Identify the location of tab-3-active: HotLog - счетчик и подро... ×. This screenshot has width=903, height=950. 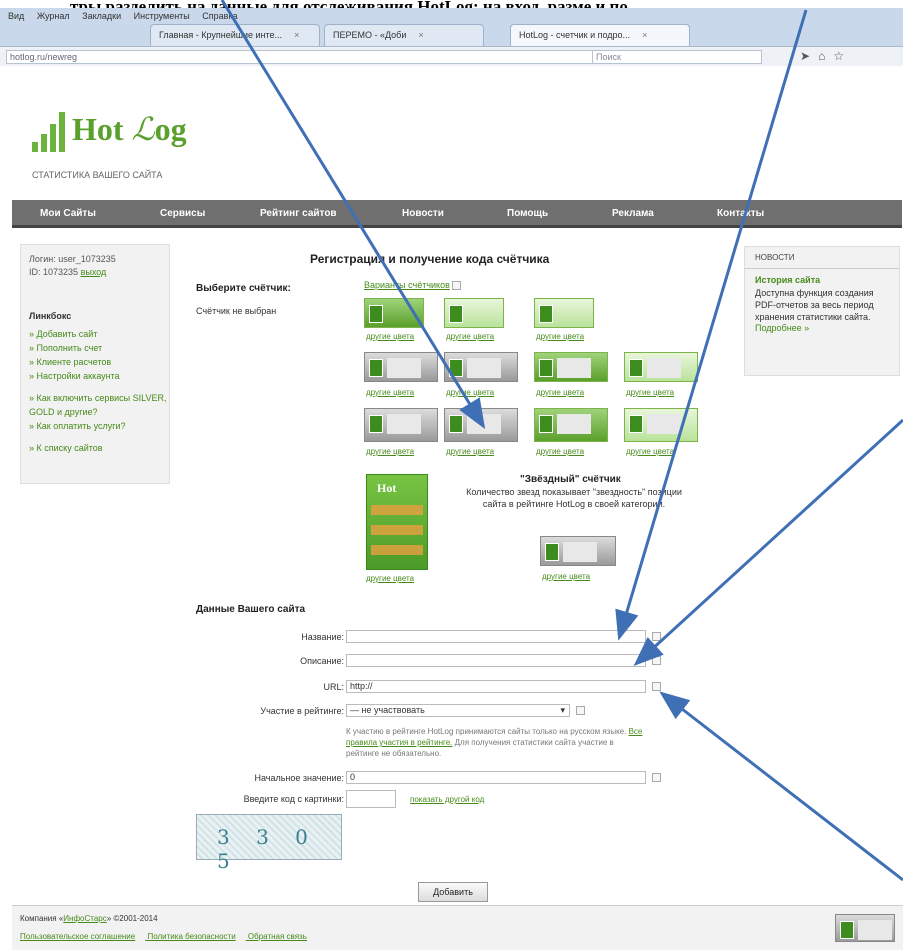
(600, 35).